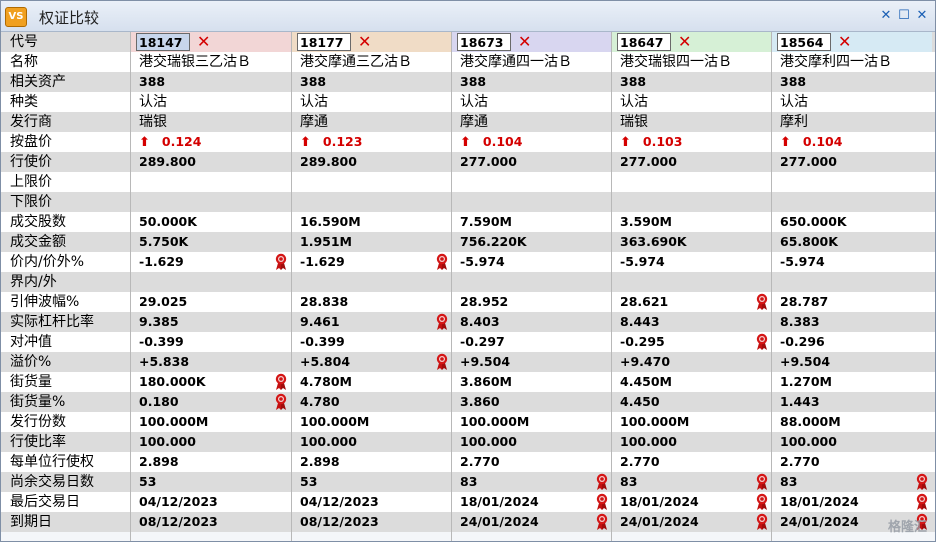  I want to click on cell-volume: 7.590M, so click(486, 221).